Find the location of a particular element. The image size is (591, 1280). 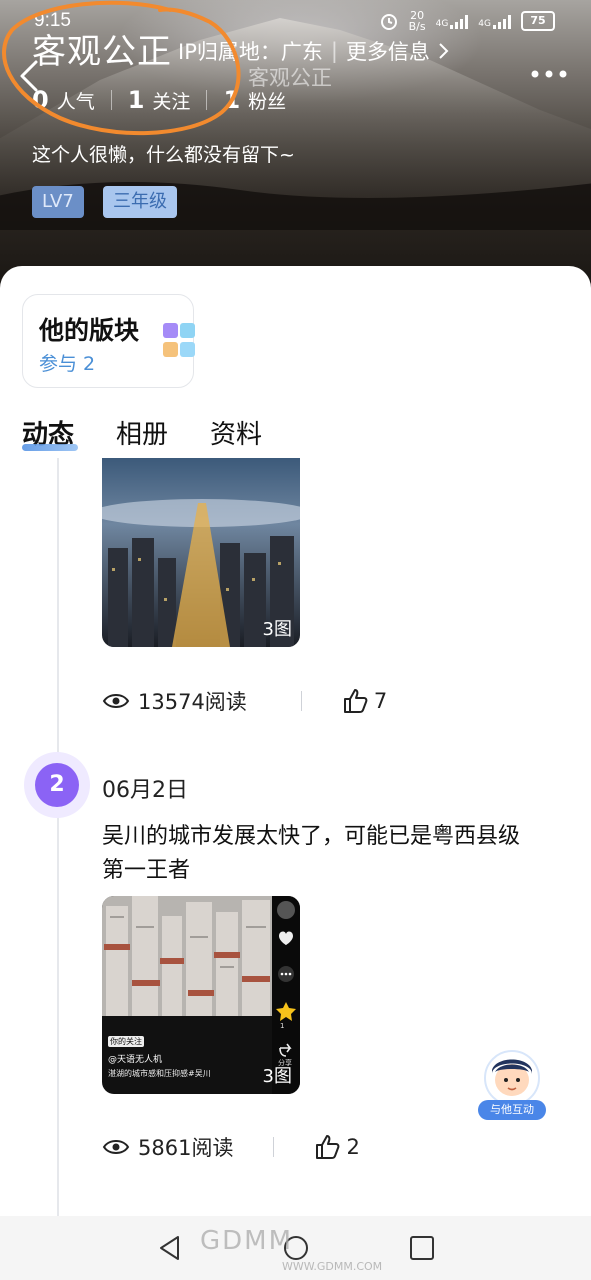

post-meta: 5861阅读 2 is located at coordinates (231, 1147).